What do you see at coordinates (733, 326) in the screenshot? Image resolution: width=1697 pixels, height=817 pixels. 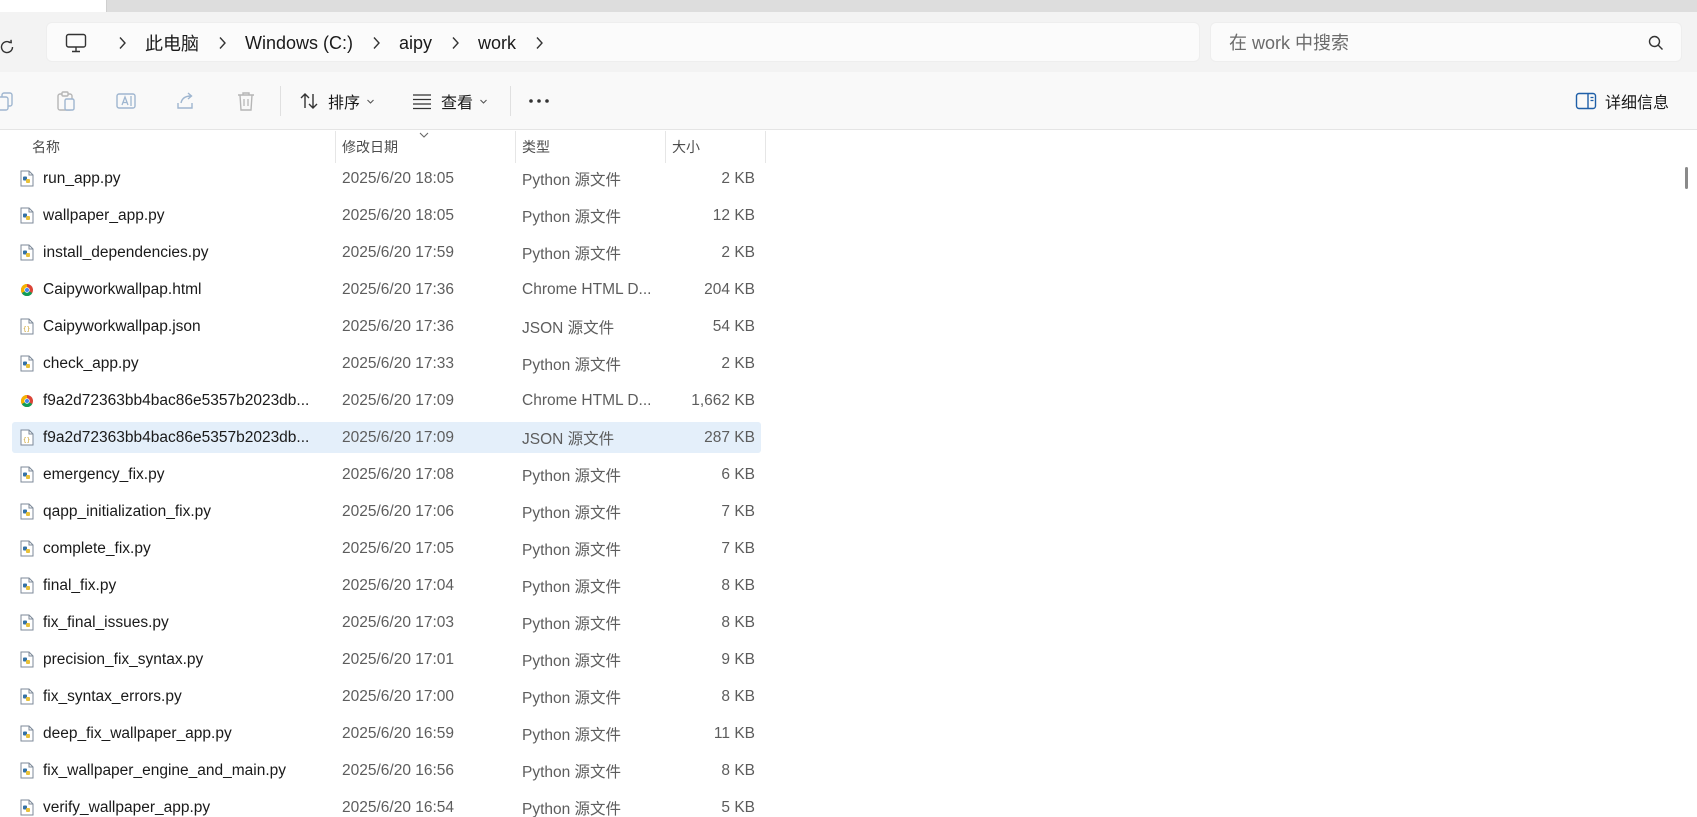 I see `file-size: 54 KB` at bounding box center [733, 326].